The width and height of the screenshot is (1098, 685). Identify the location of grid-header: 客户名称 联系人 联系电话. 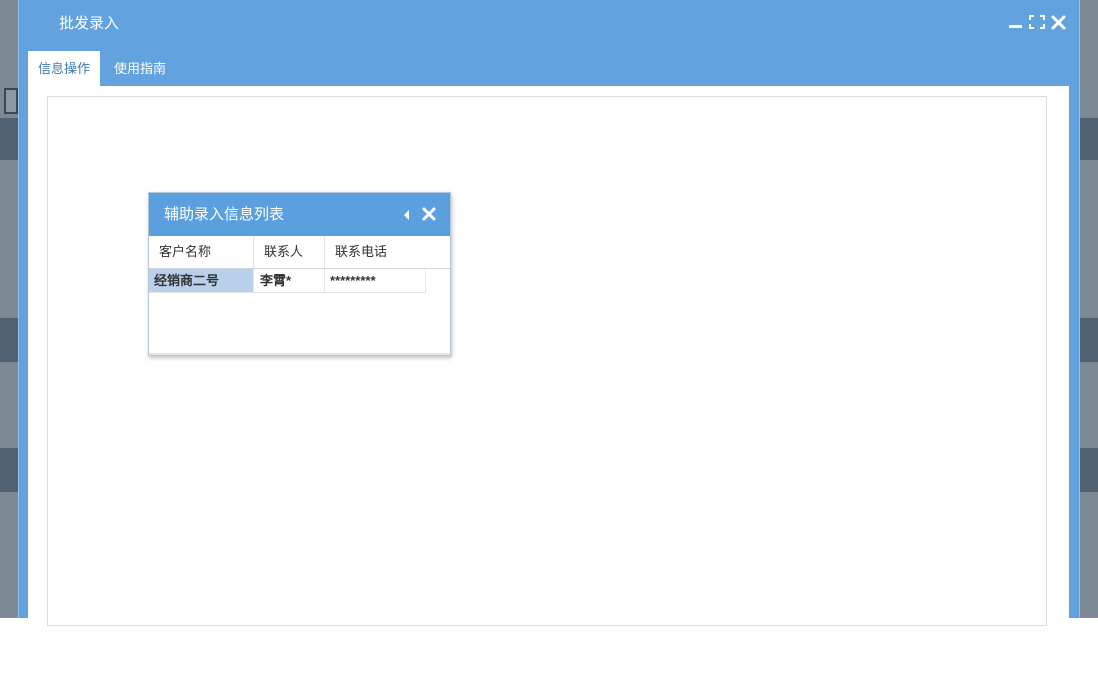
(299, 252).